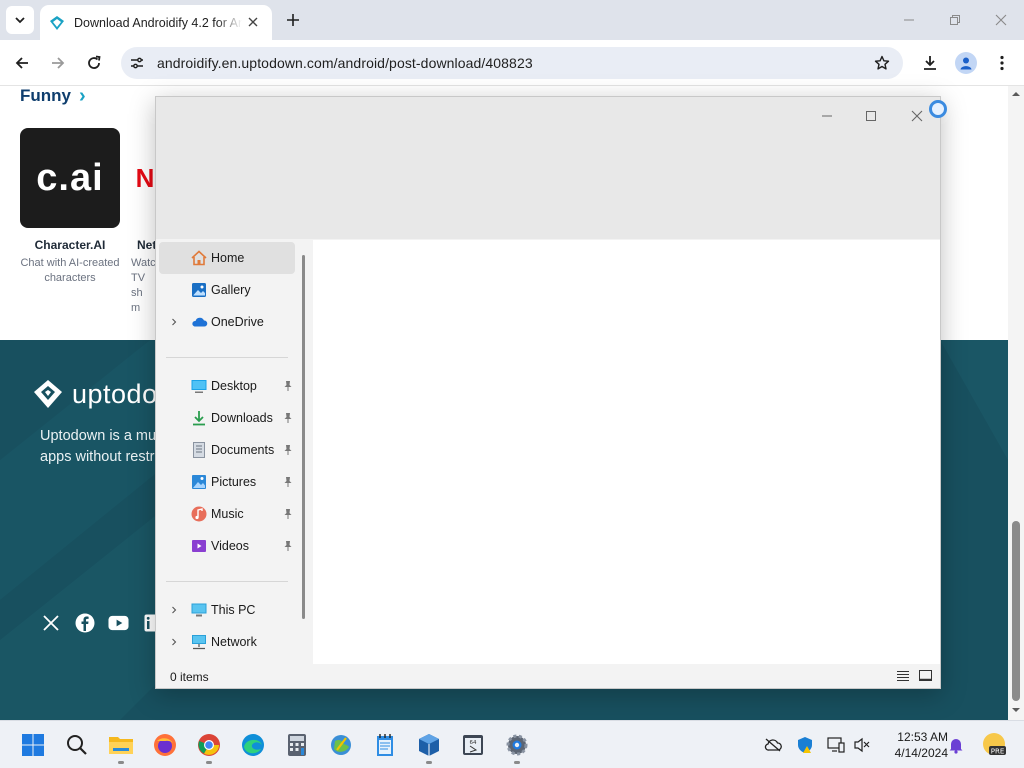  I want to click on profile-button, so click(966, 63).